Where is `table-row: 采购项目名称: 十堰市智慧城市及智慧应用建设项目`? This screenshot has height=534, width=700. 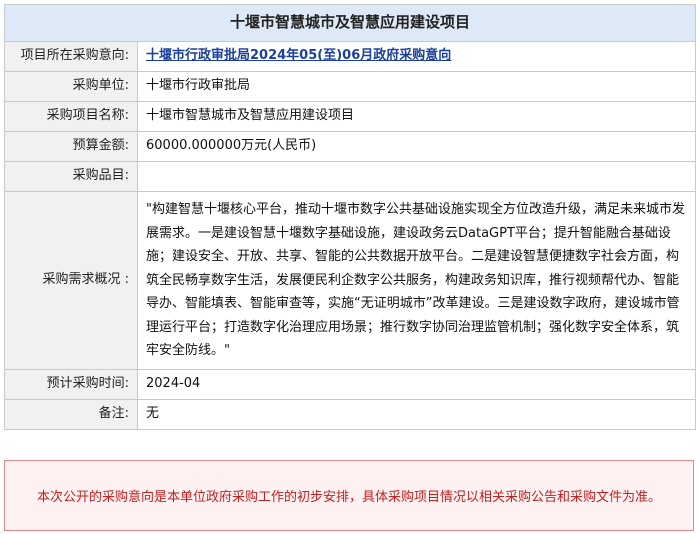
table-row: 采购项目名称: 十堰市智慧城市及智慧应用建设项目 is located at coordinates (350, 116).